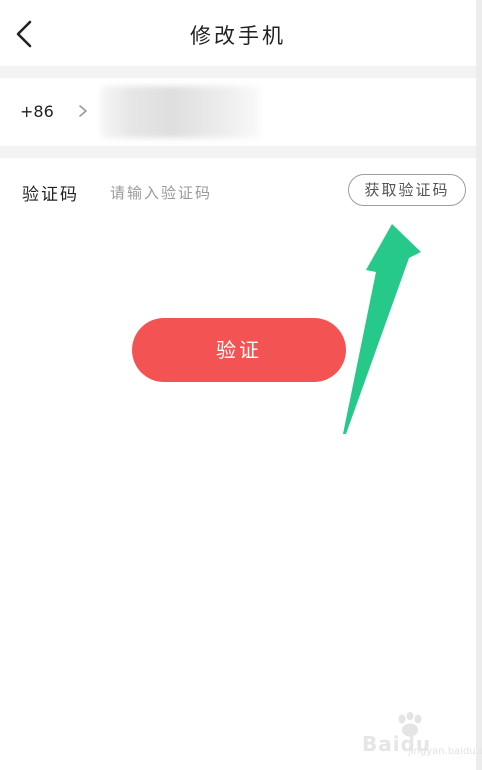  I want to click on page-title: 修改手机, so click(238, 36).